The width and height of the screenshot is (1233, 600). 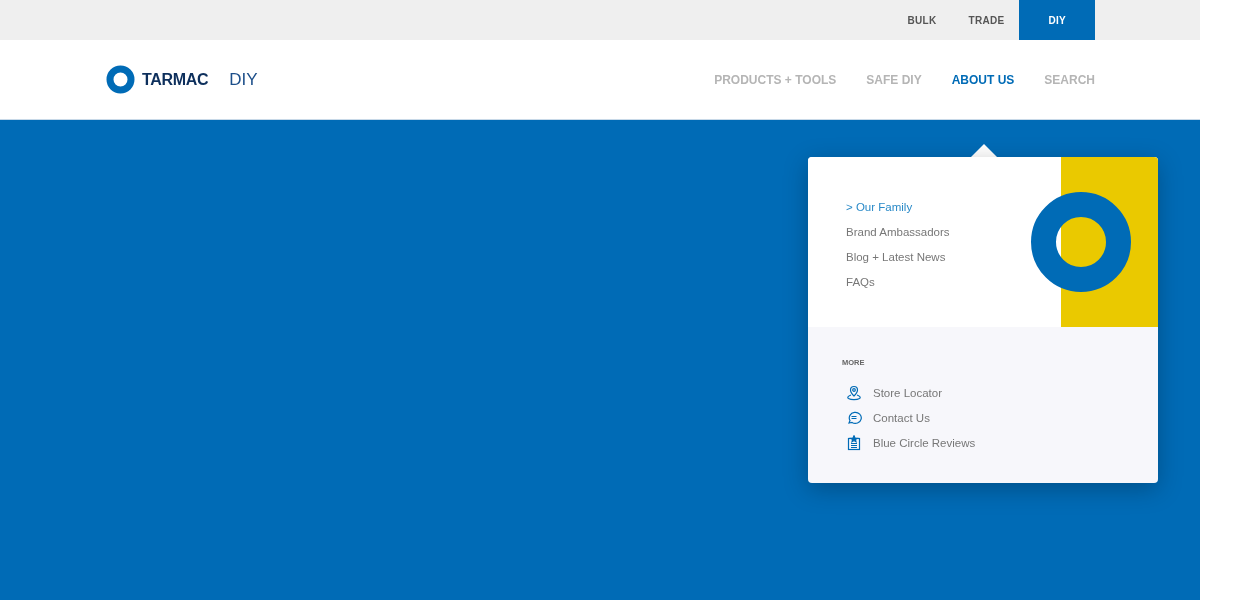 I want to click on more-link: Store Locator, so click(x=908, y=392).